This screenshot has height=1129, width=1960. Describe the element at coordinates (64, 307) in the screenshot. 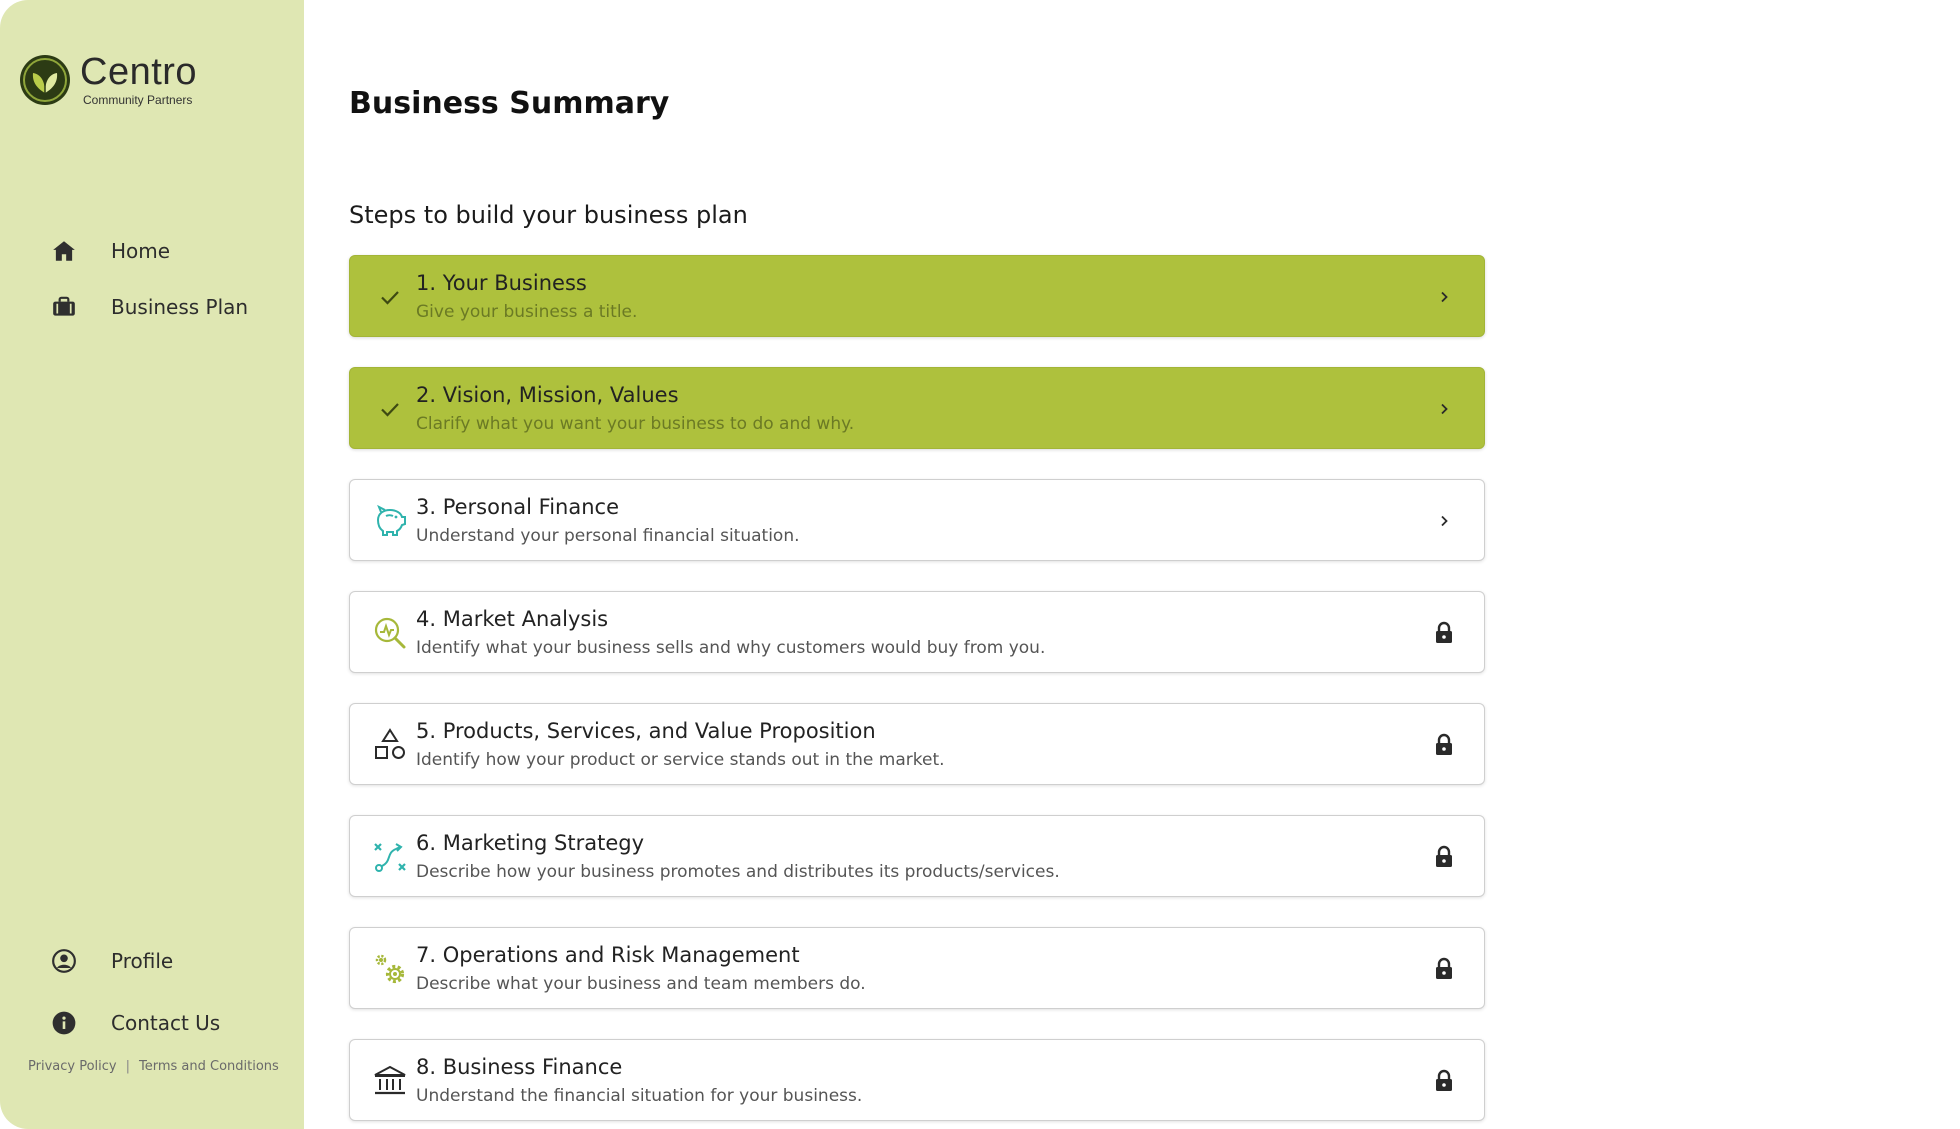

I see `briefcase-icon` at that location.